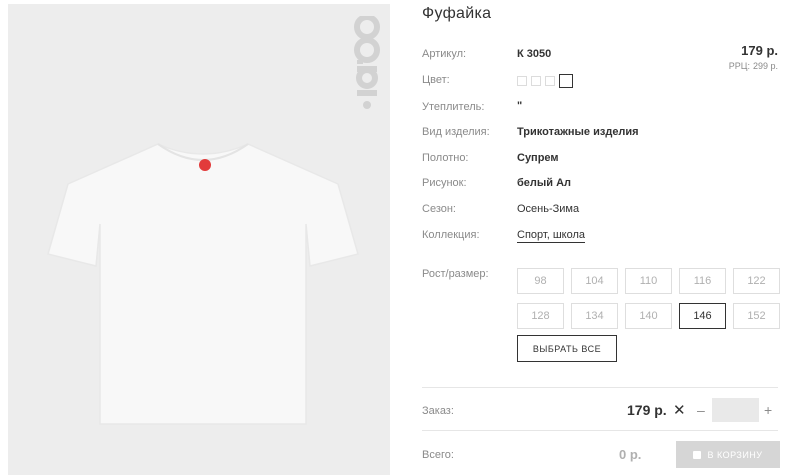 The height and width of the screenshot is (475, 800). What do you see at coordinates (444, 183) in the screenshot?
I see `attr-print-label: Рисунок:` at bounding box center [444, 183].